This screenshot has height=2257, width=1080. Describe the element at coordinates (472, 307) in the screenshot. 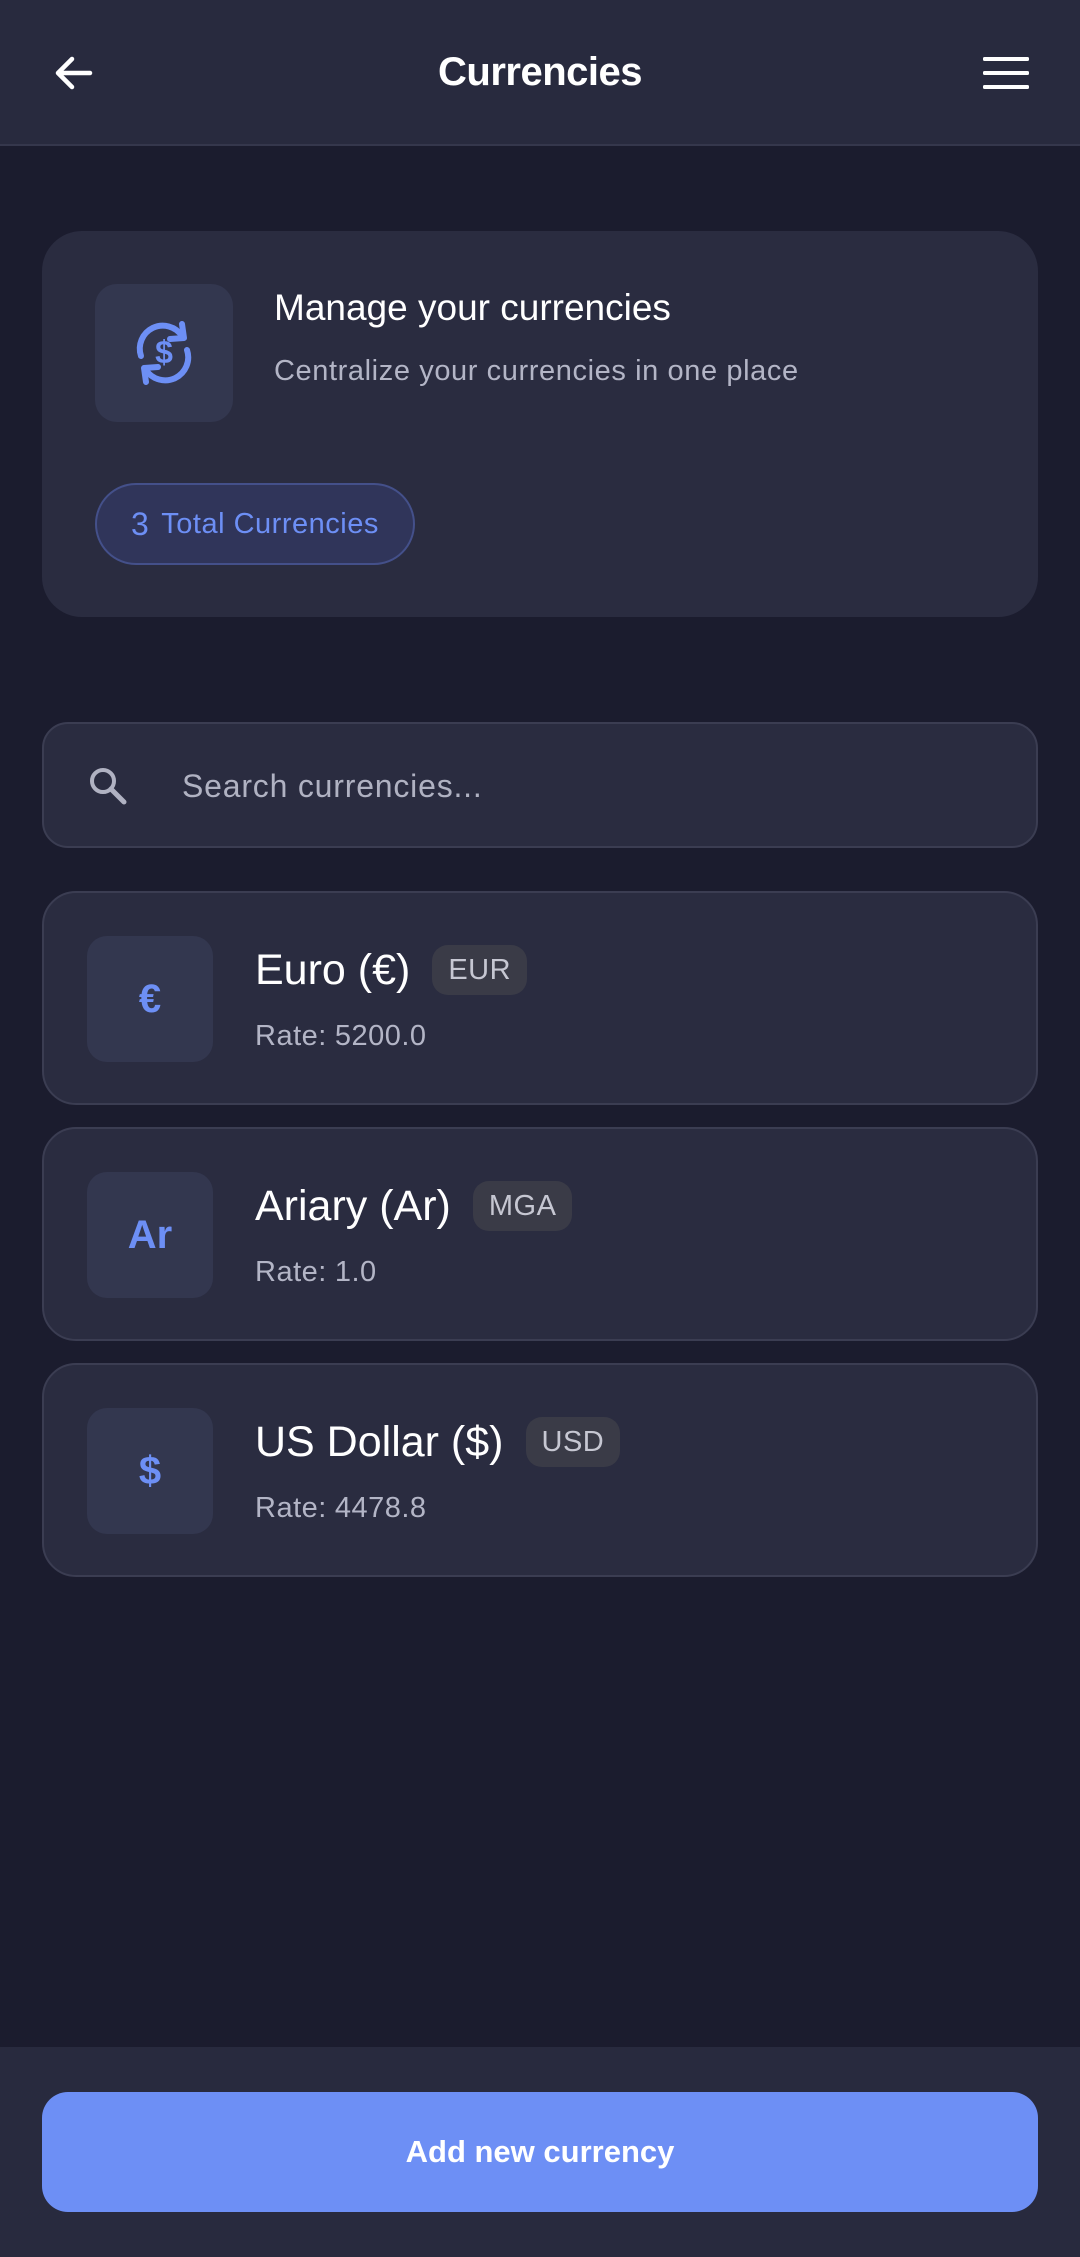

I see `summary-title: Manage your currencies` at that location.